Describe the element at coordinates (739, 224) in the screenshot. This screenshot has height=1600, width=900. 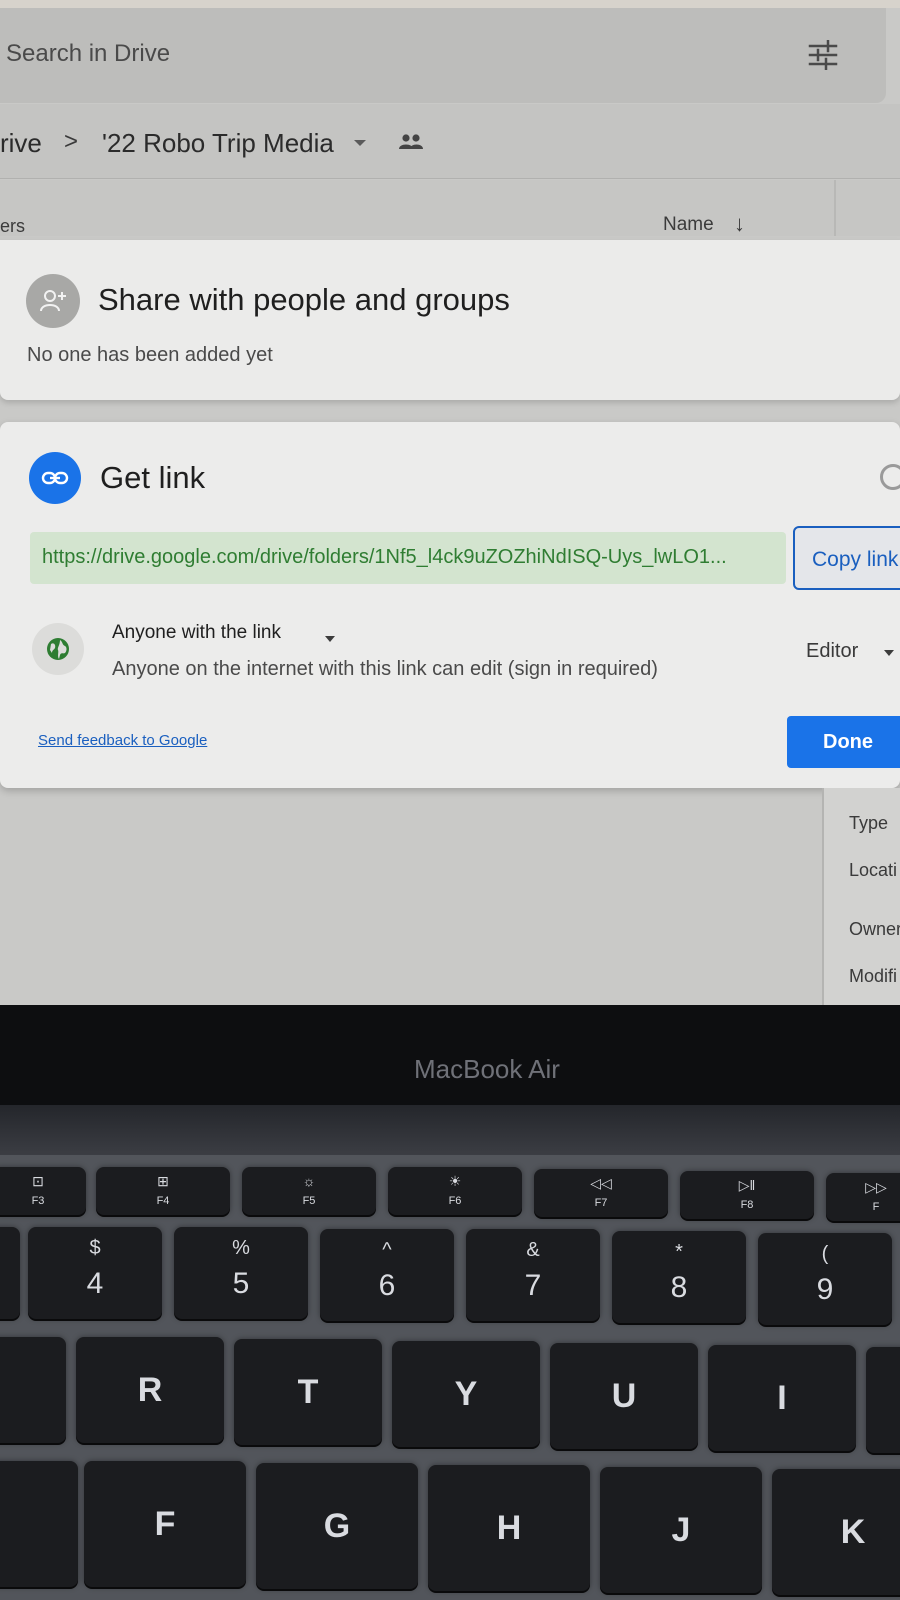
I see `sort-direction-arrow-icon: ↓` at that location.